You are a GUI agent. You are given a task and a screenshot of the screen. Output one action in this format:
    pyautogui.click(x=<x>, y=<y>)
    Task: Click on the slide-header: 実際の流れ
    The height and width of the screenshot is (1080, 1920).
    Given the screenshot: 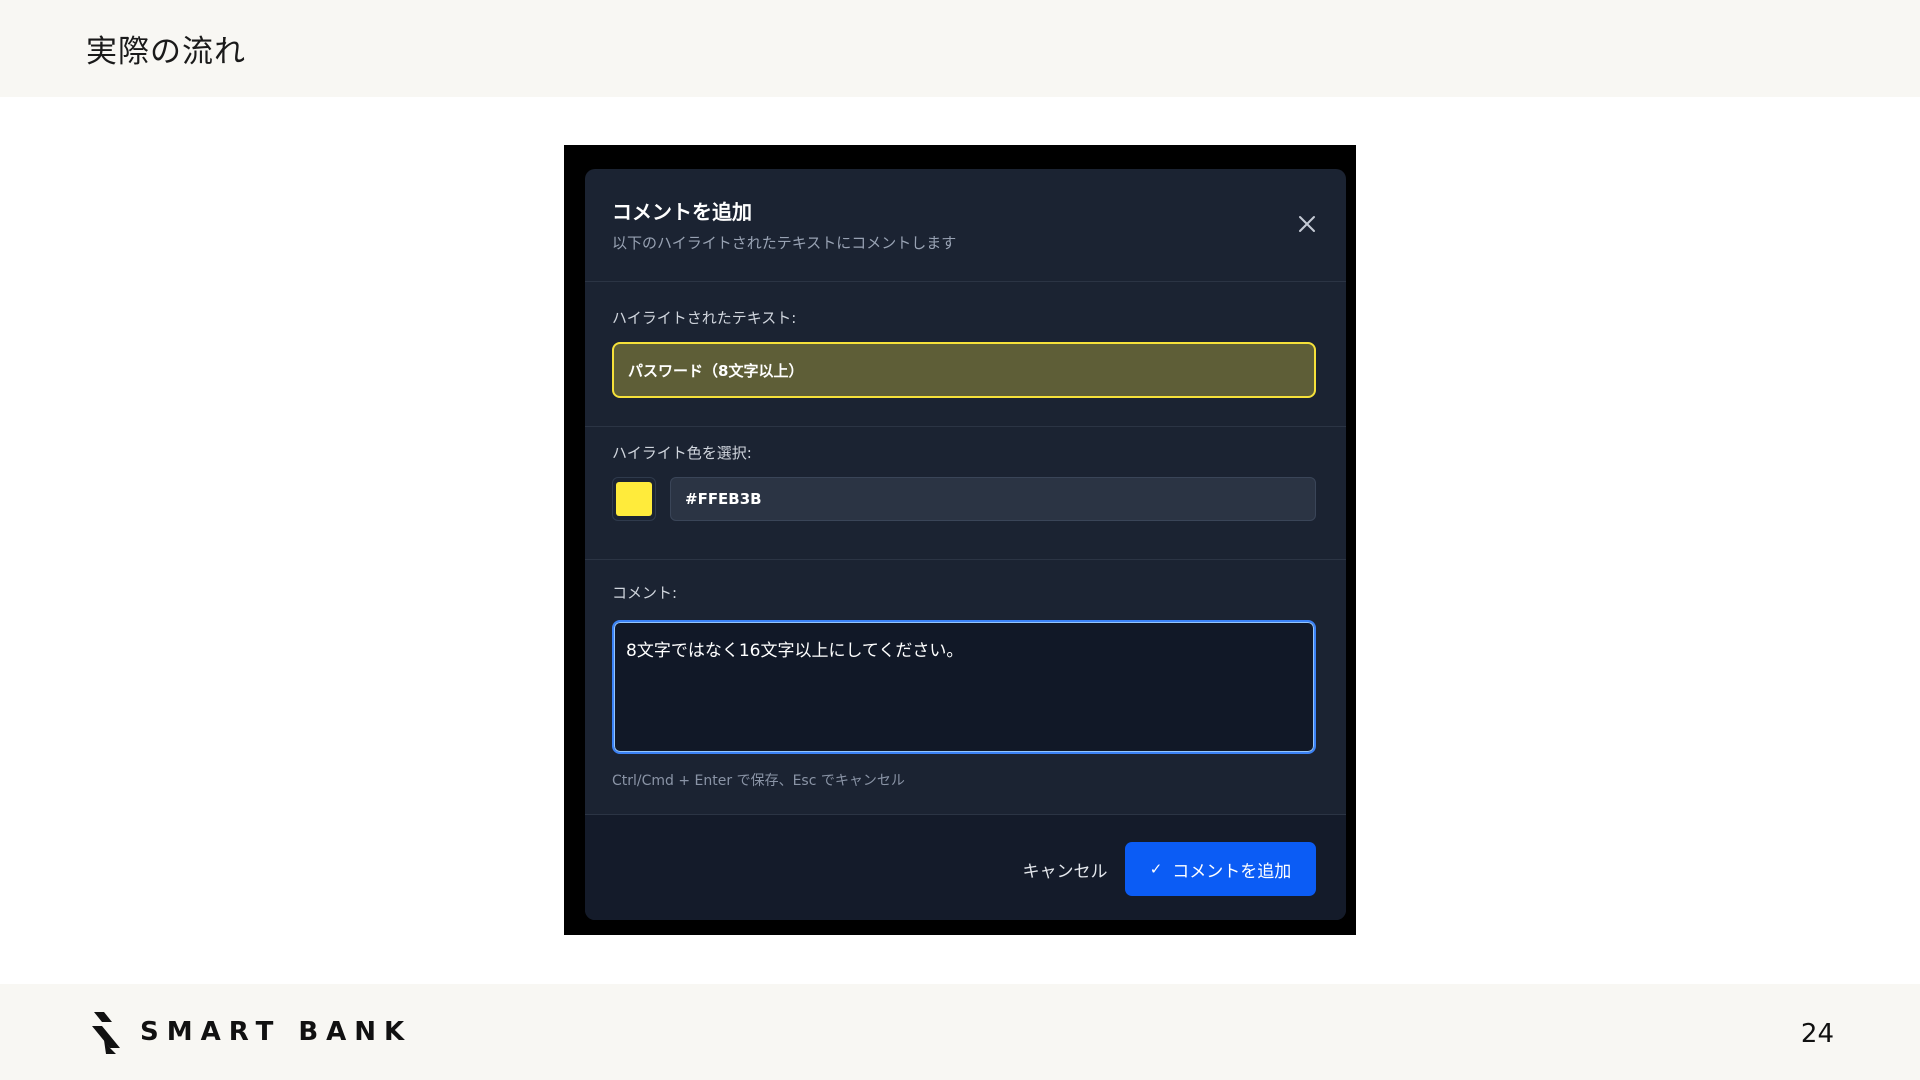 What is the action you would take?
    pyautogui.click(x=960, y=48)
    